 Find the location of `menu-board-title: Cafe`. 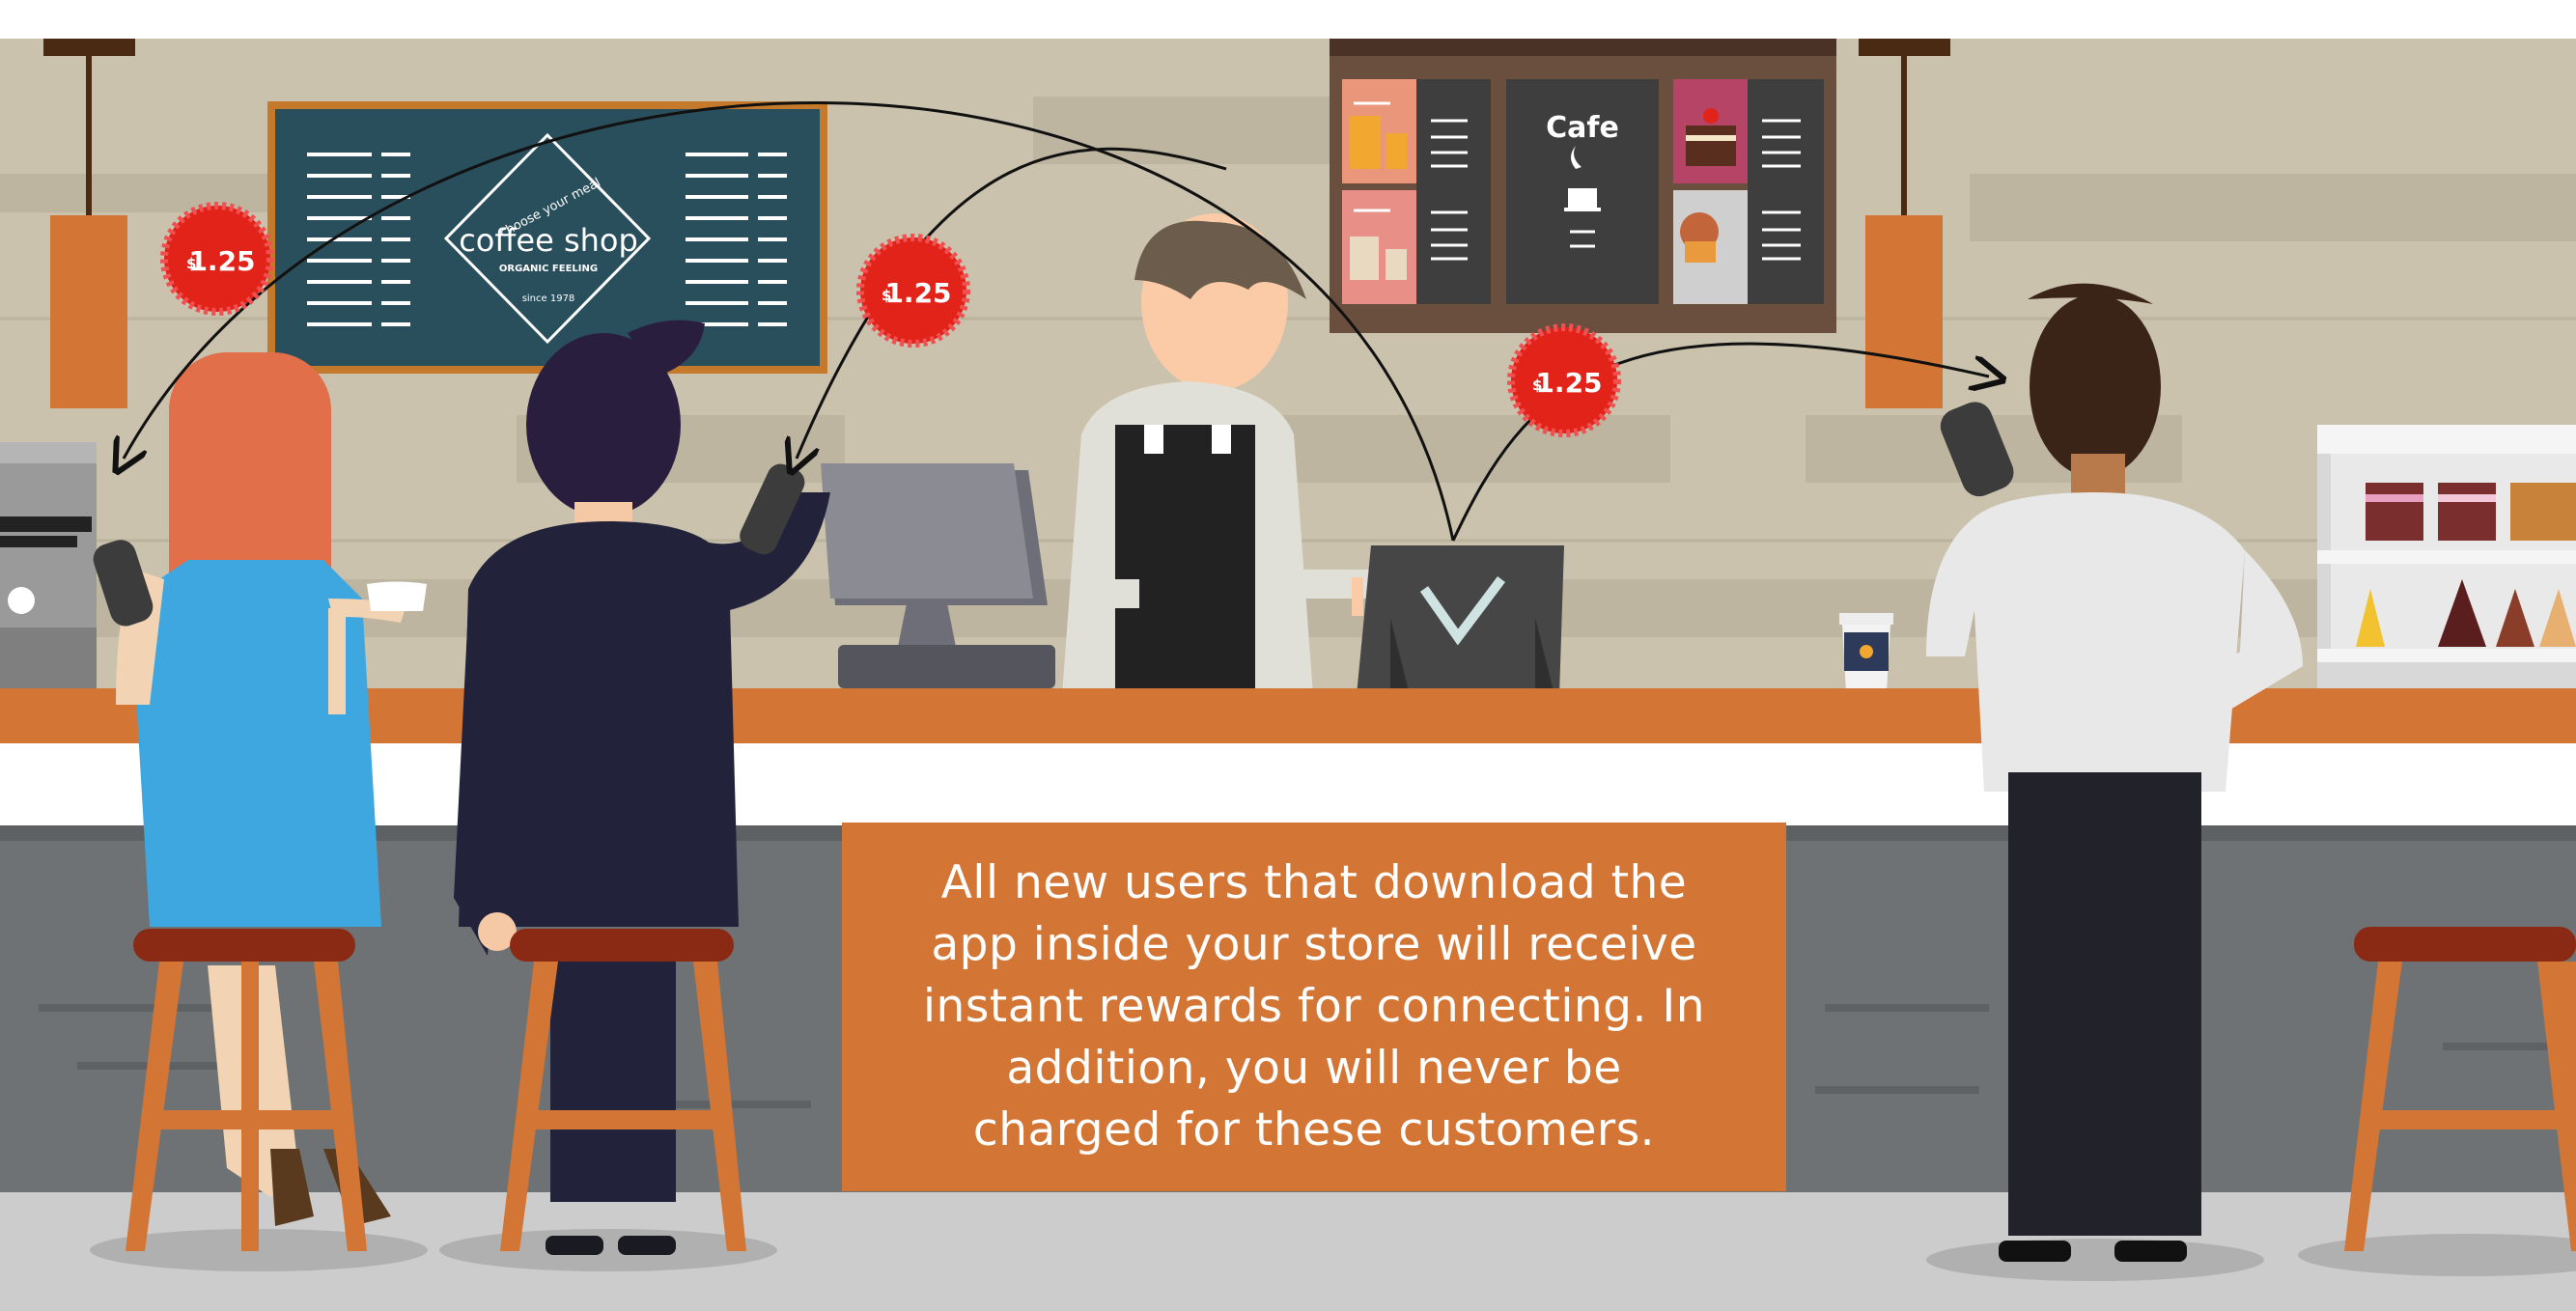

menu-board-title: Cafe is located at coordinates (1583, 128).